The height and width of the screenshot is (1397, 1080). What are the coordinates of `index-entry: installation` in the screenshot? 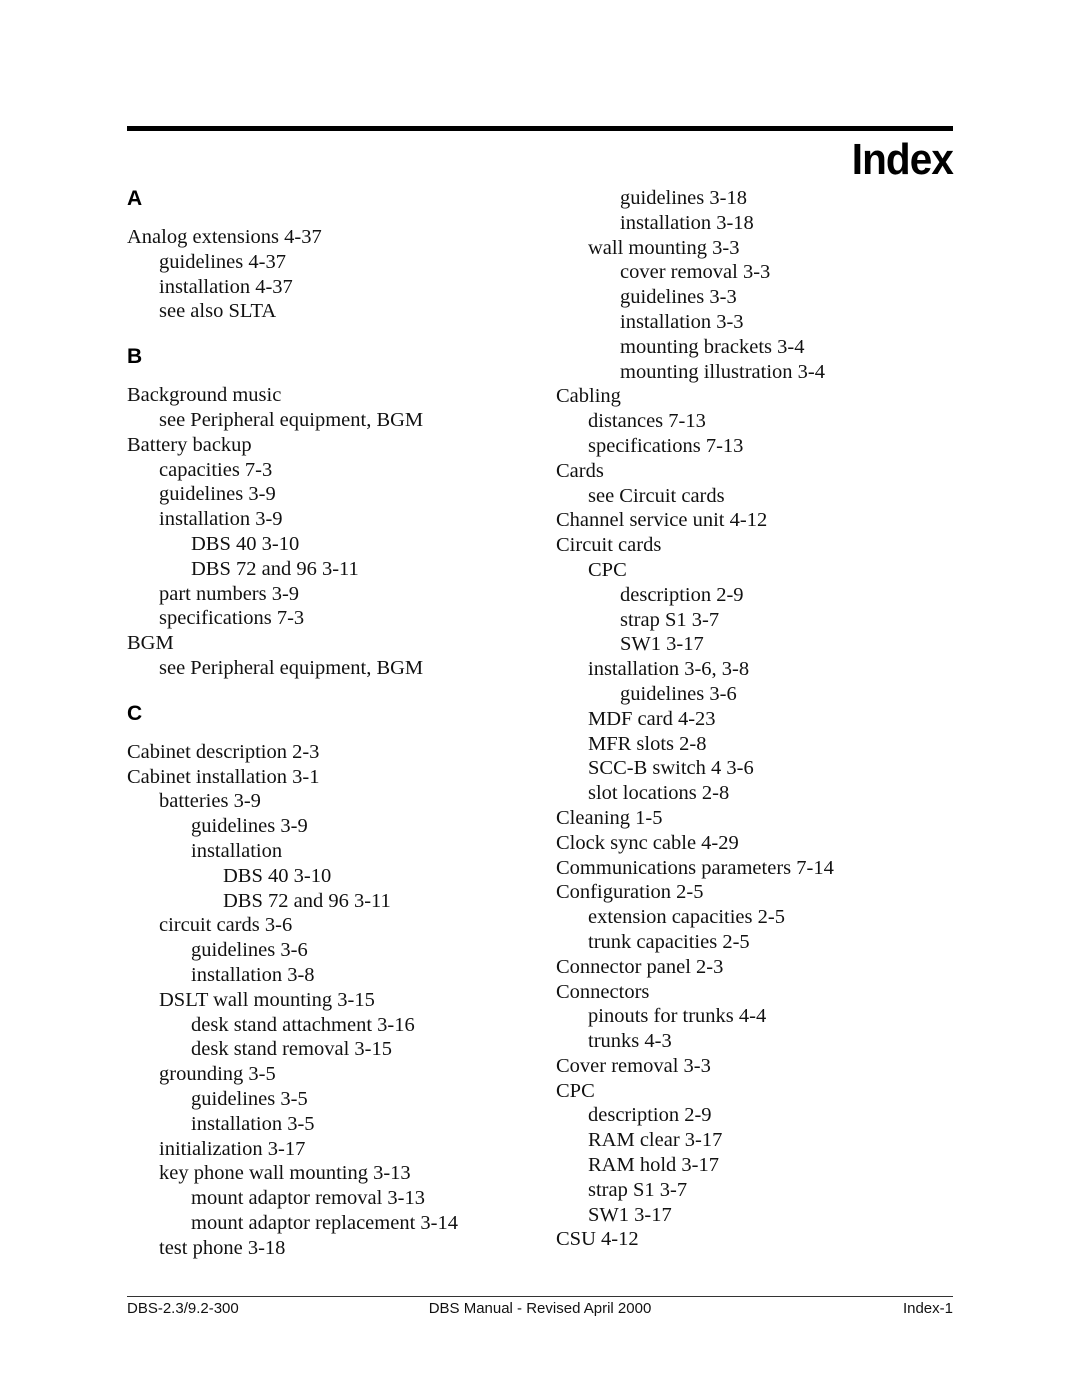 It's located at (237, 850).